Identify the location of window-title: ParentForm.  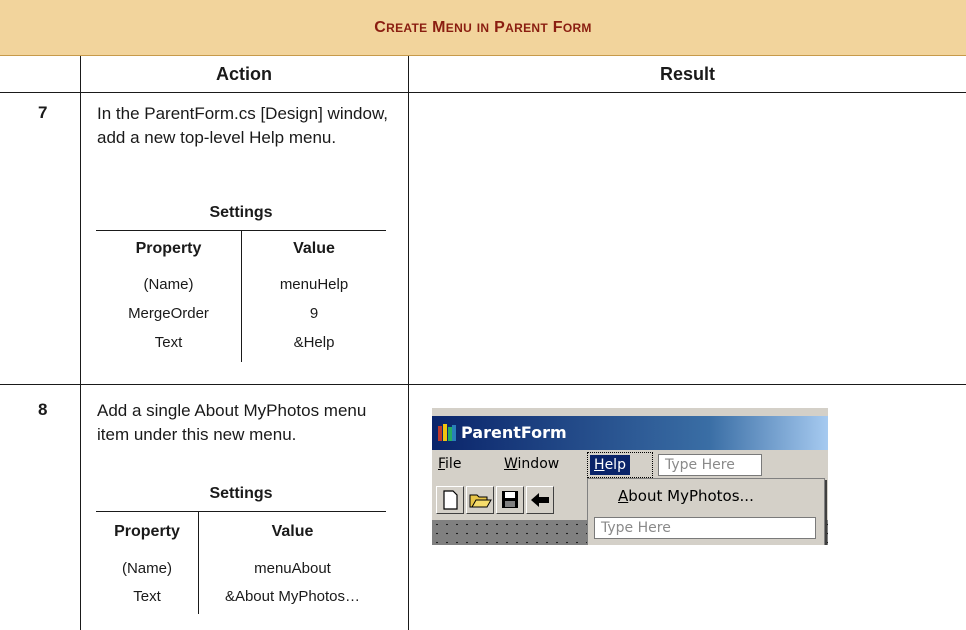
(514, 432).